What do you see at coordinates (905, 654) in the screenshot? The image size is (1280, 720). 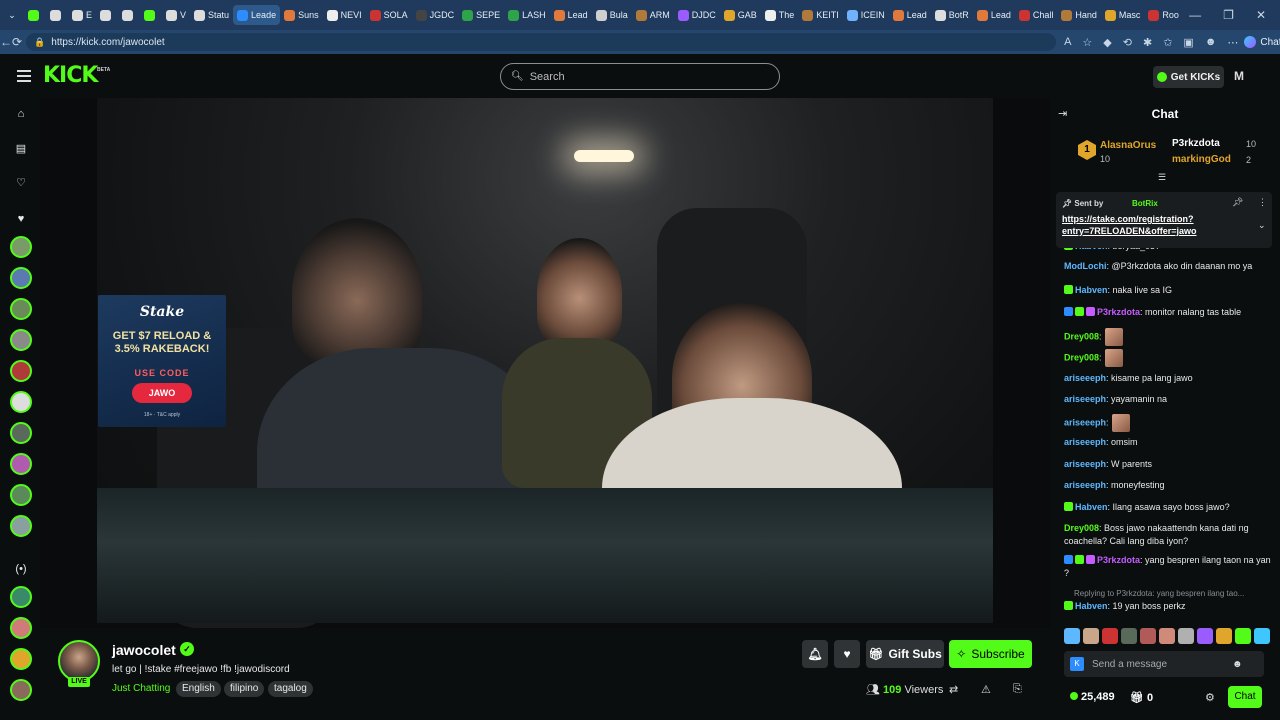 I see `gift-subs-button: 🎁︎ Gift Subs` at bounding box center [905, 654].